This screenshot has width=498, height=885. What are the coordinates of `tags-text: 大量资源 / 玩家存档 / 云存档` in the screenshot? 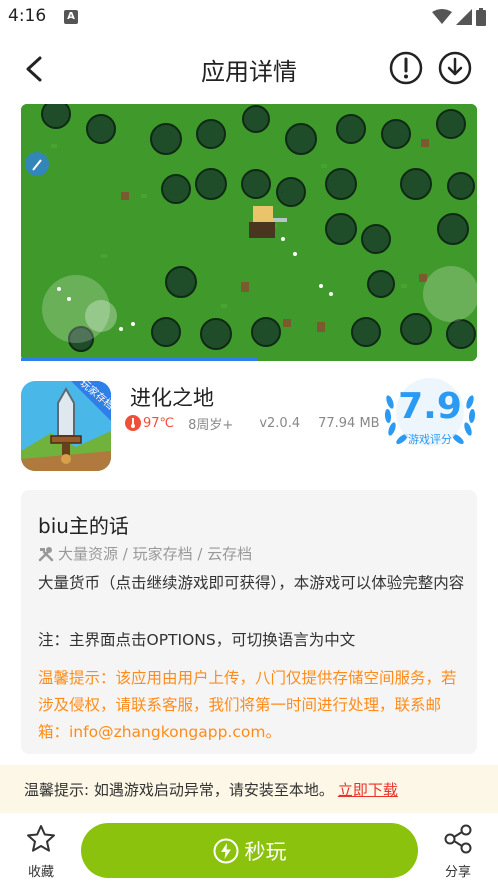 It's located at (155, 554).